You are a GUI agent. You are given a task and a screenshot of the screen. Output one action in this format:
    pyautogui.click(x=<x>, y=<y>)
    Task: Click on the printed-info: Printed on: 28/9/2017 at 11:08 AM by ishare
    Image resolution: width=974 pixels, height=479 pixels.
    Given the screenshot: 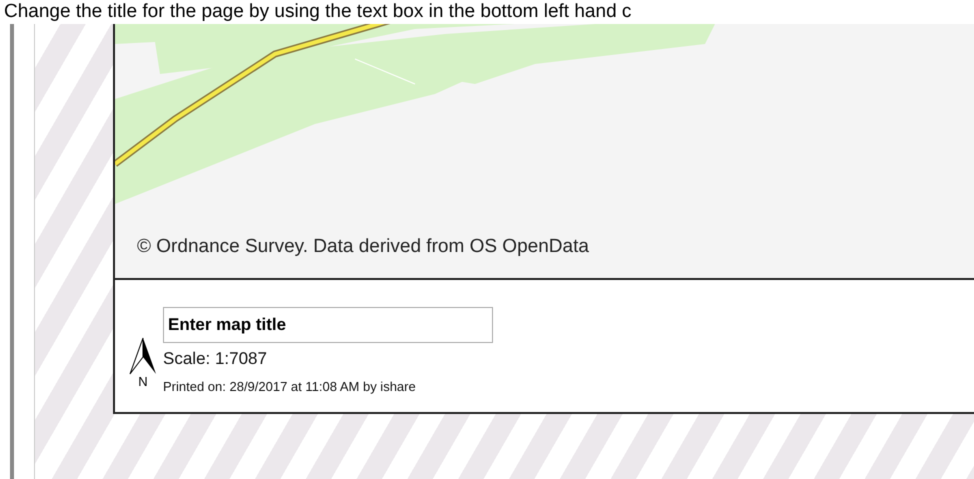 What is the action you would take?
    pyautogui.click(x=290, y=386)
    